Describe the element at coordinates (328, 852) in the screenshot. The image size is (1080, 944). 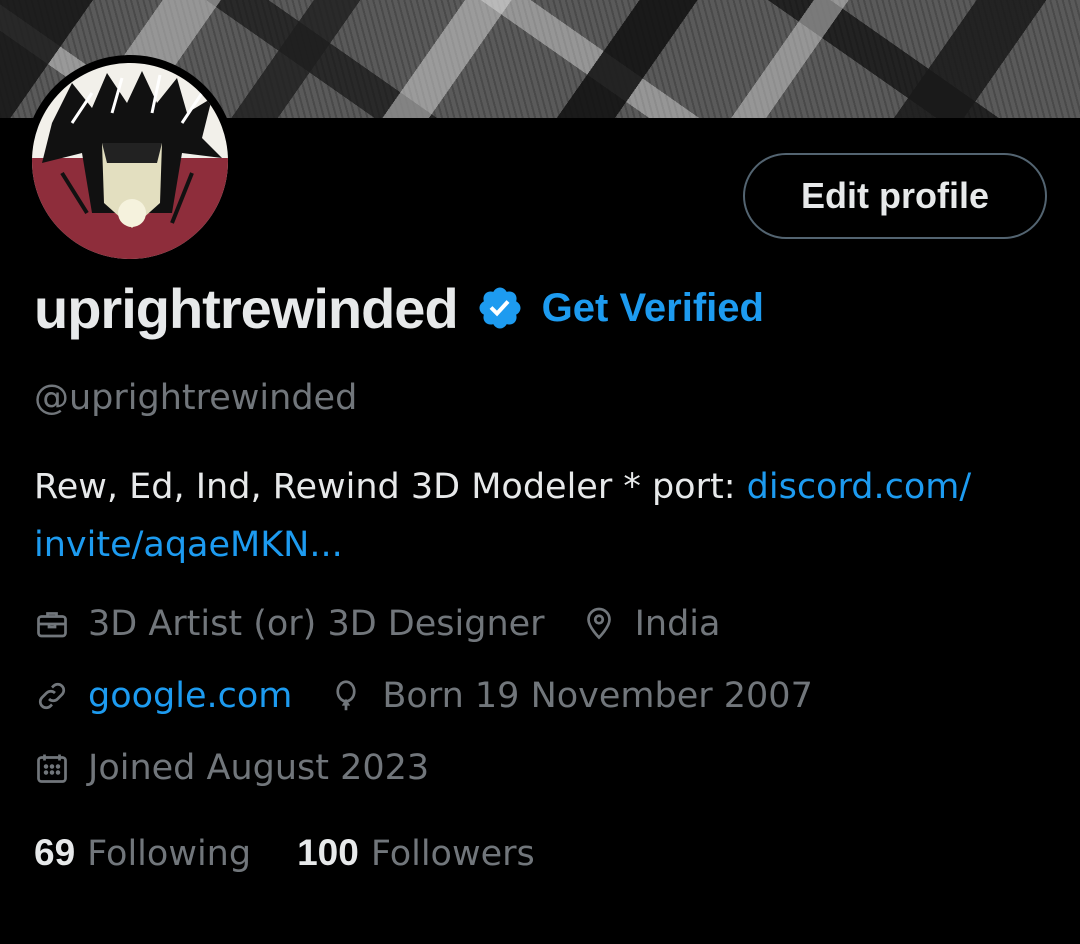
I see `followers-count: 100` at that location.